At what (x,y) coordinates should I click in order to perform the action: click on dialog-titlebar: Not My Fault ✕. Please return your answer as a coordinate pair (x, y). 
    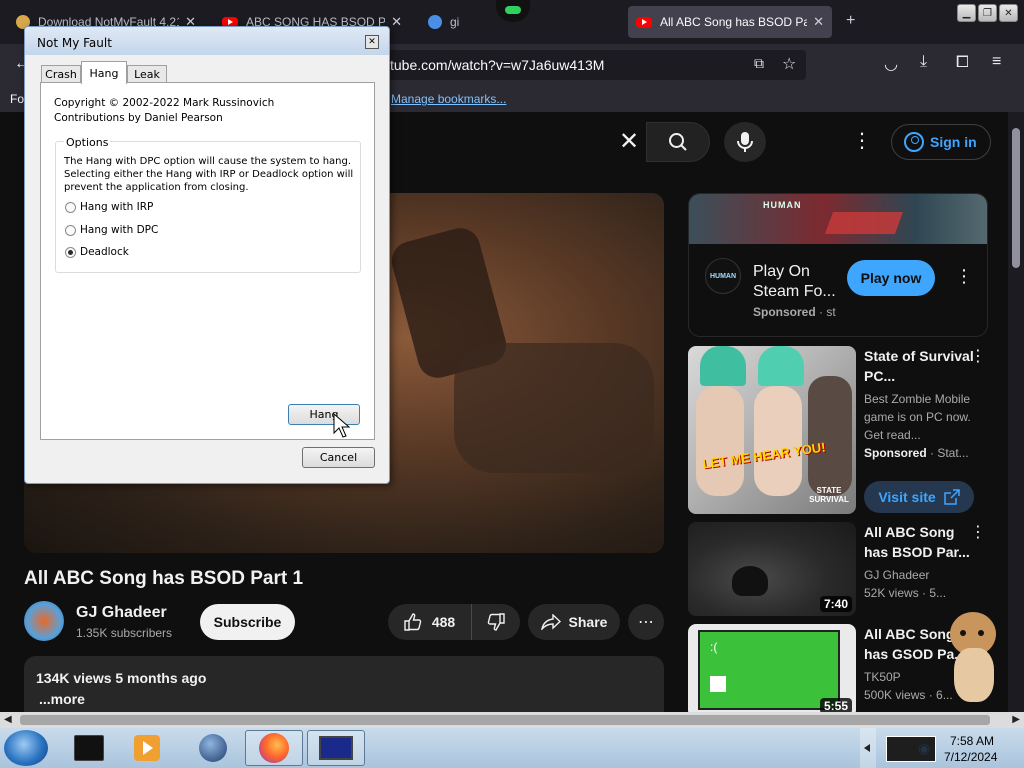
    Looking at the image, I should click on (207, 41).